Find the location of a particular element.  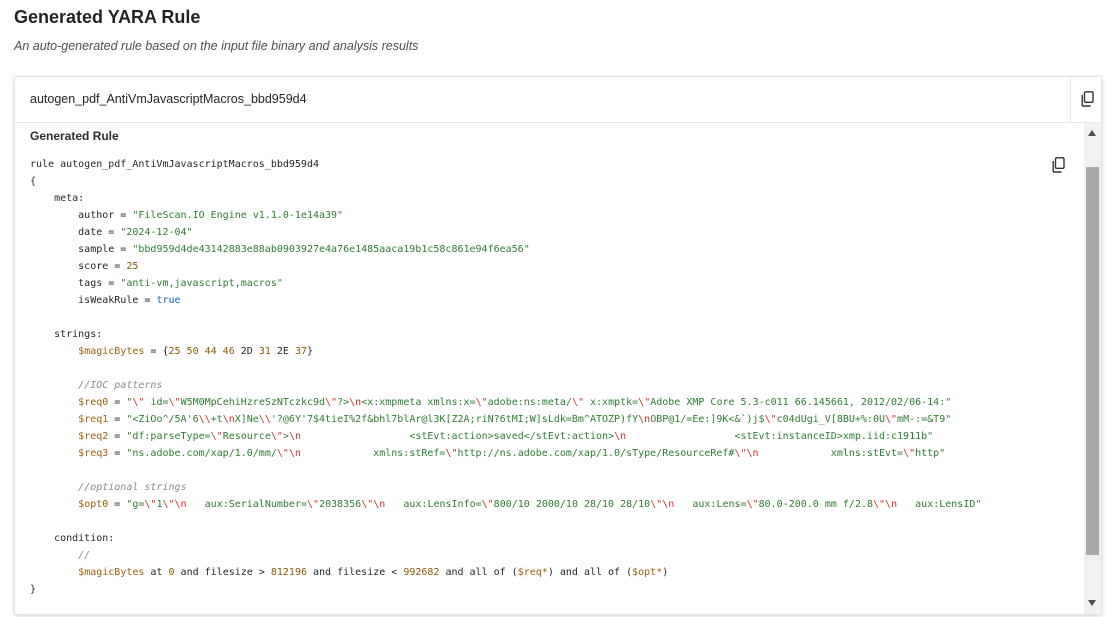

code-token: aux:LensID" is located at coordinates (939, 504).